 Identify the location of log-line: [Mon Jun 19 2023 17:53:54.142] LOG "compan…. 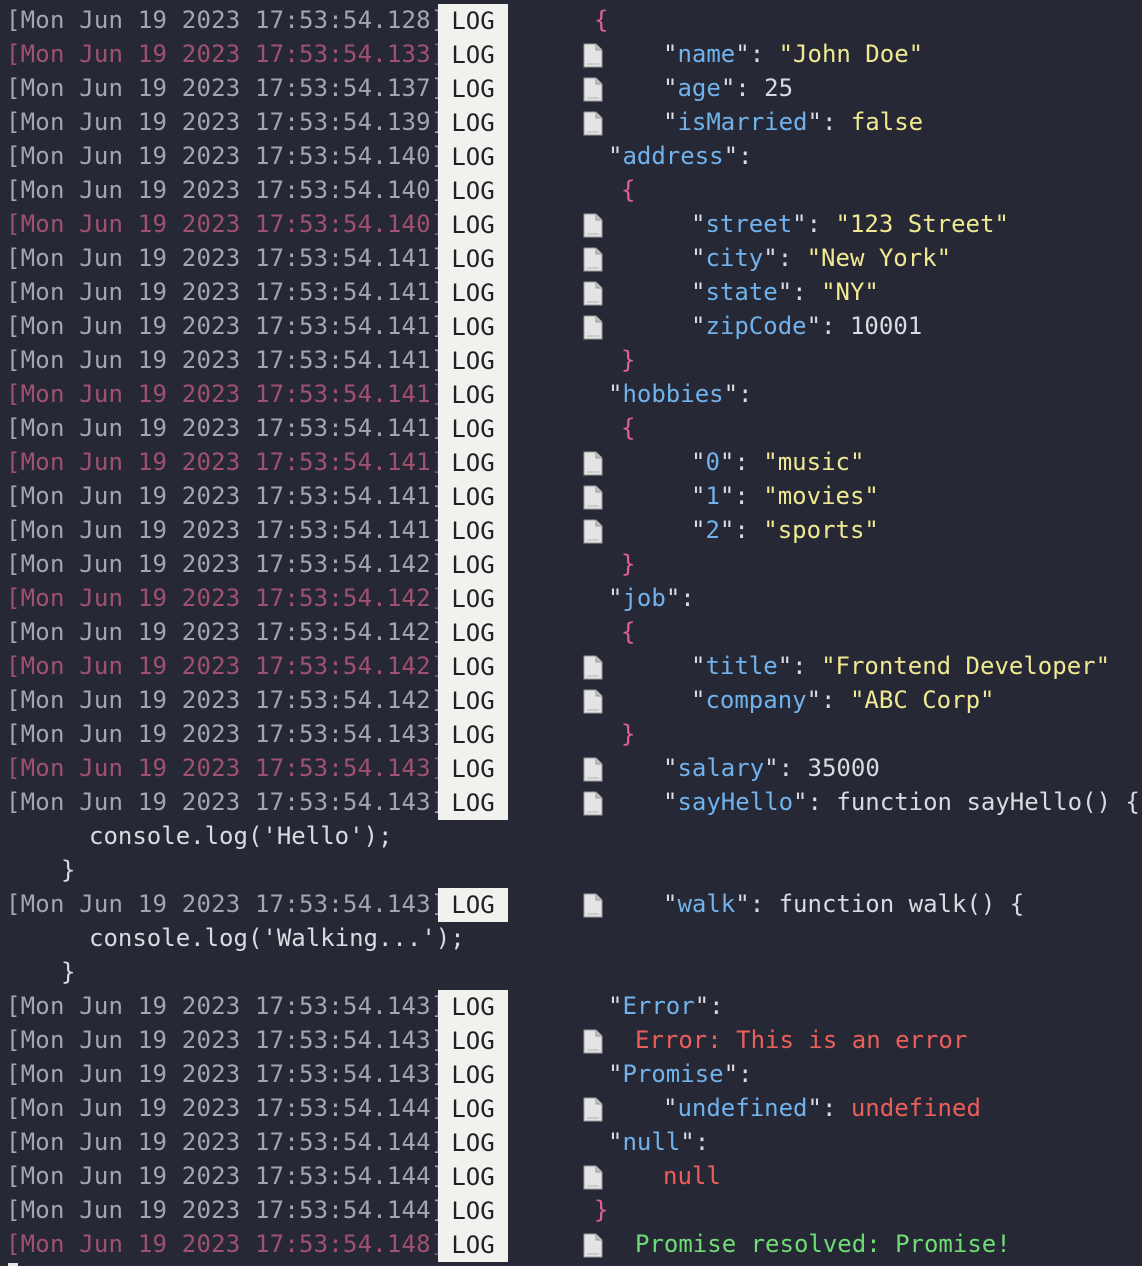
(571, 701).